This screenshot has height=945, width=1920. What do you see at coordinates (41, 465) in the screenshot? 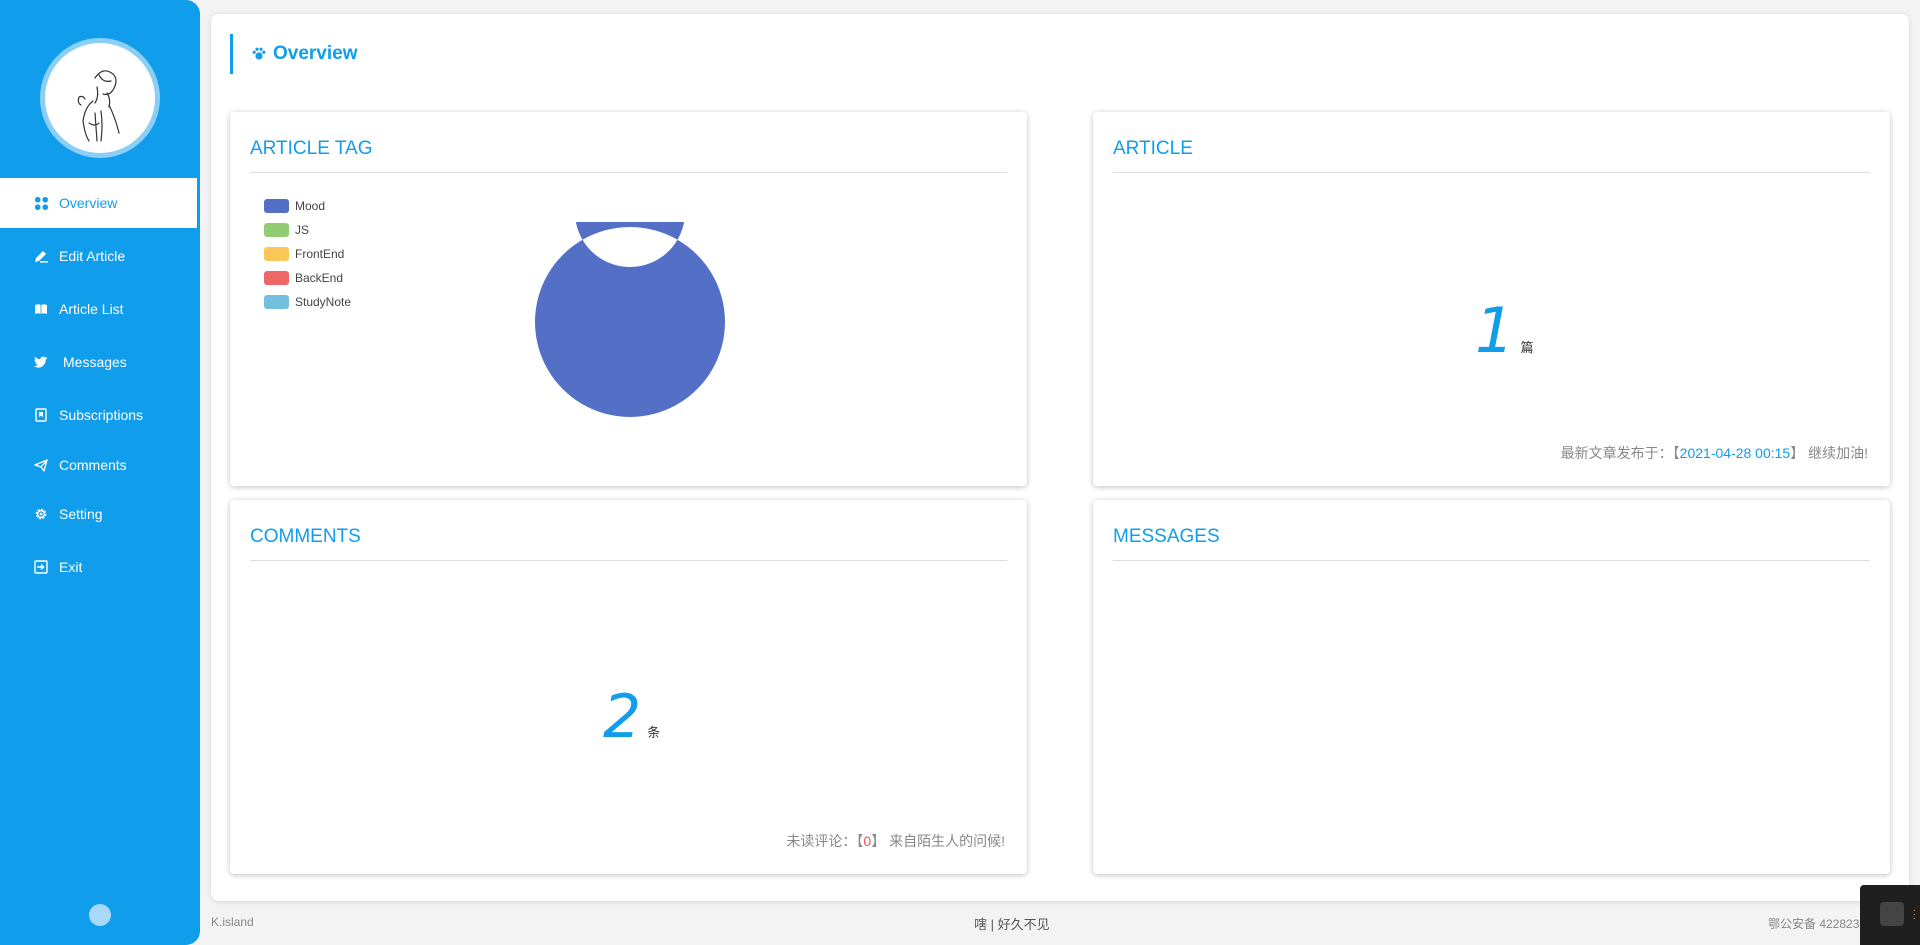
I see `send-icon` at bounding box center [41, 465].